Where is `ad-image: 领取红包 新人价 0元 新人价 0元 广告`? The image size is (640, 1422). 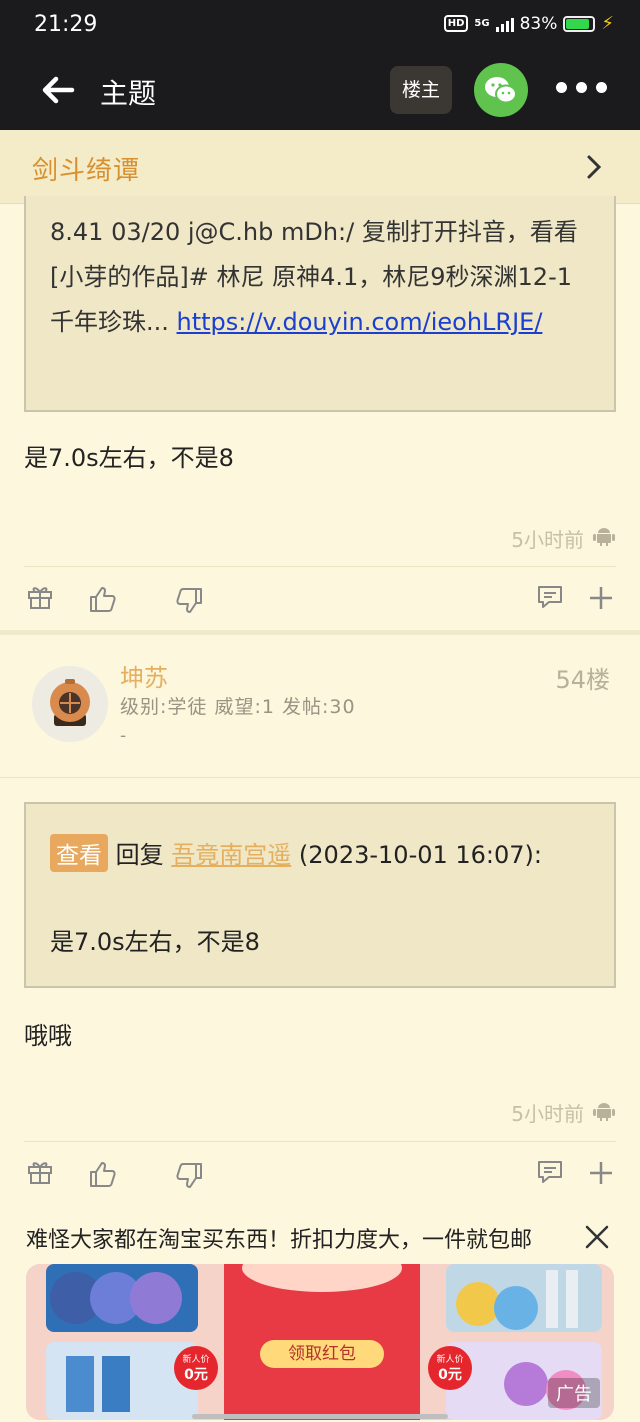
ad-image: 领取红包 新人价 0元 新人价 0元 广告 is located at coordinates (320, 1342).